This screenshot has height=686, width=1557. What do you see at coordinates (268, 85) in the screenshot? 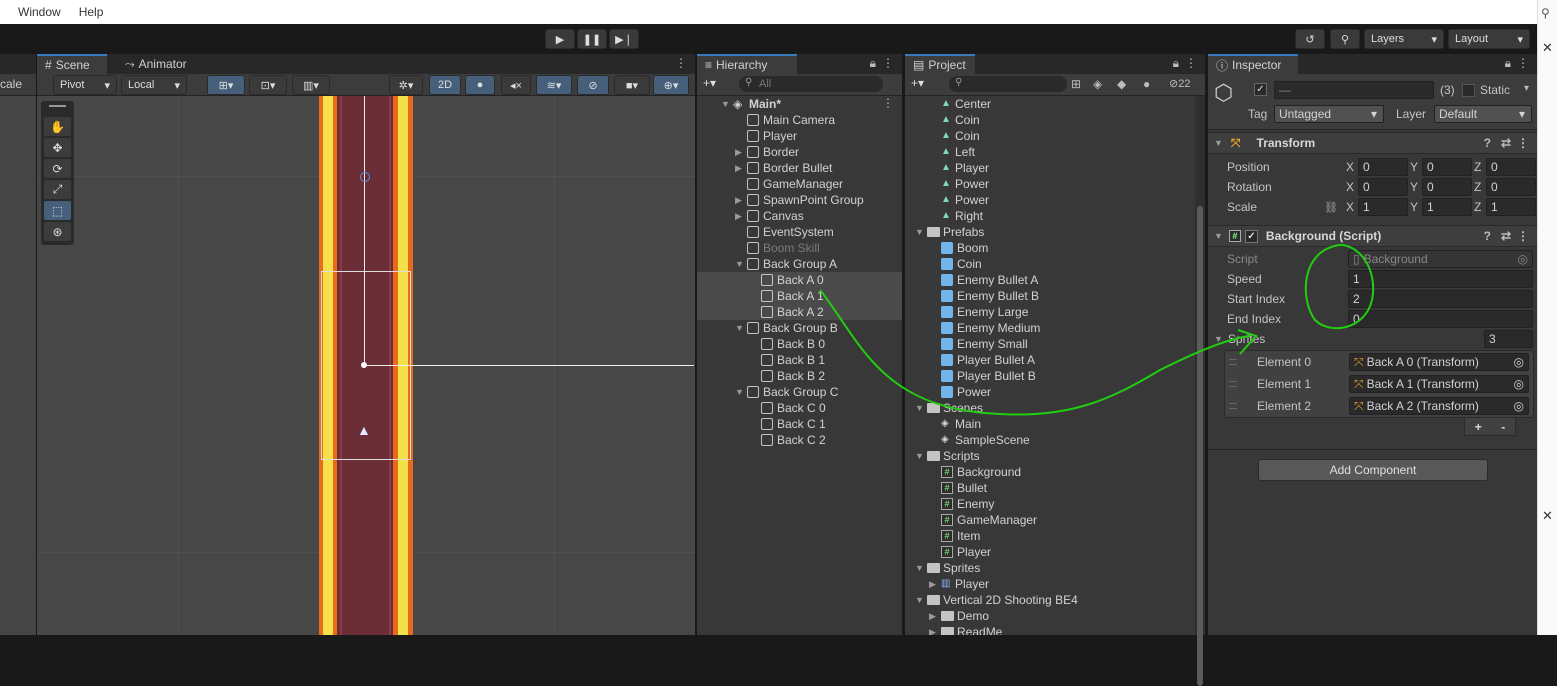
I see `snap-increment-button: ⊡▾` at bounding box center [268, 85].